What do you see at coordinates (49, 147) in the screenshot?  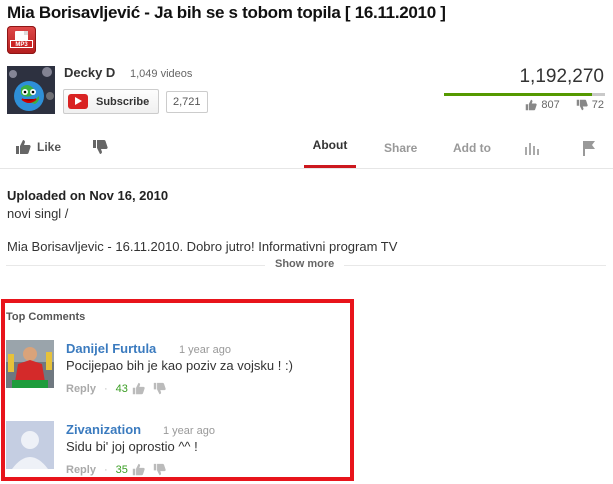 I see `like-label: Like` at bounding box center [49, 147].